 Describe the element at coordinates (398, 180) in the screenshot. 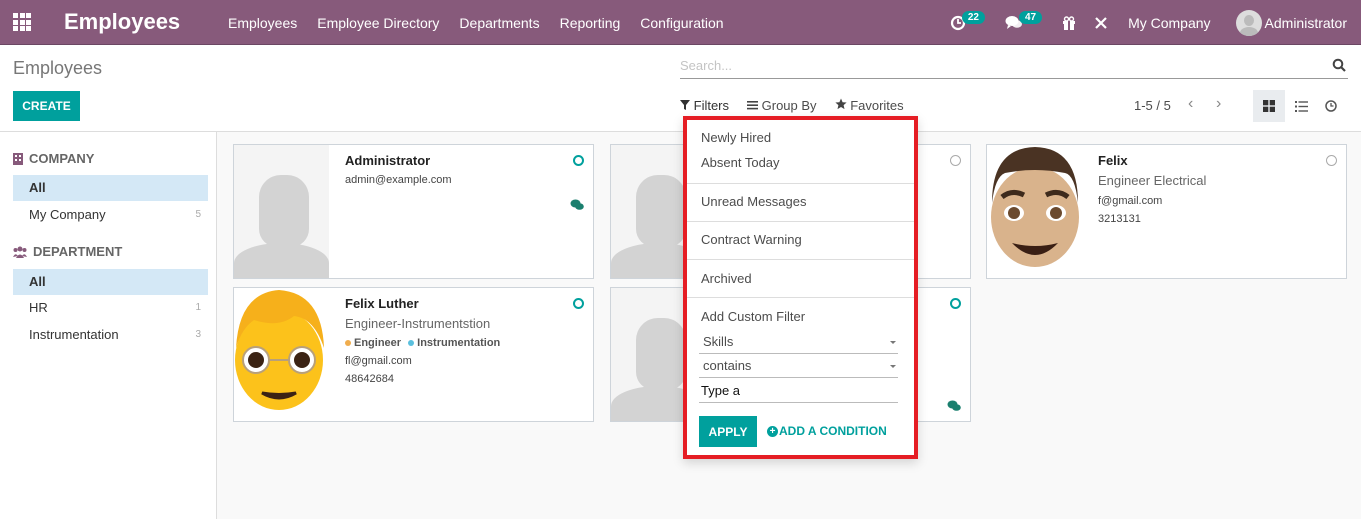

I see `employee-email: admin@example.com` at that location.